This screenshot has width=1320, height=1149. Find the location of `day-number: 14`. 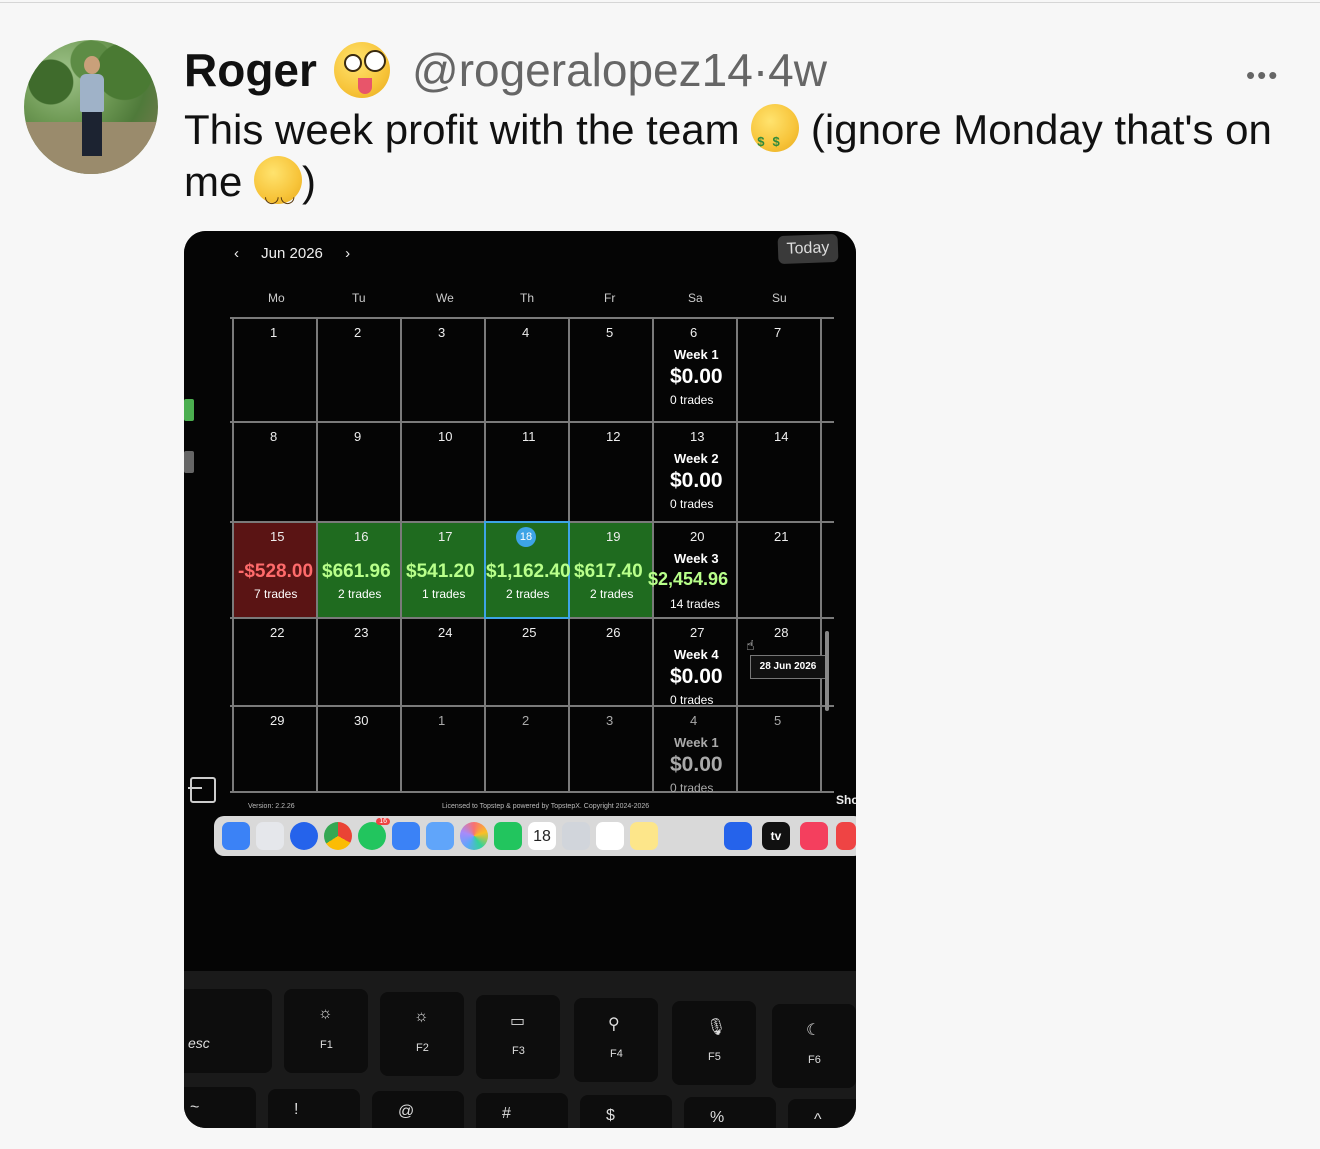

day-number: 14 is located at coordinates (781, 436).